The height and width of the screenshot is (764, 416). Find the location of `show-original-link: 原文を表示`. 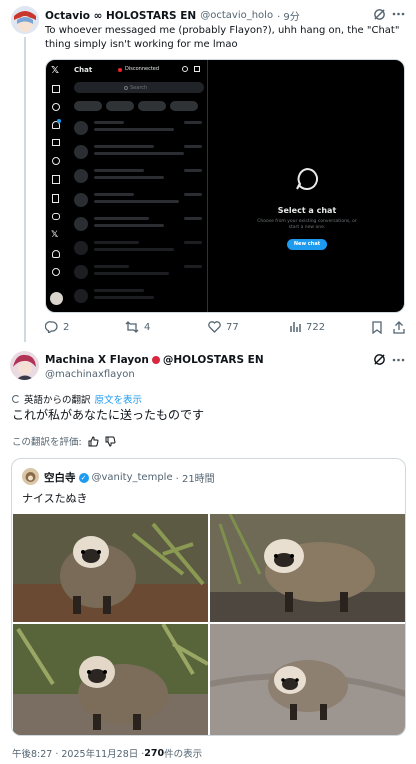

show-original-link: 原文を表示 is located at coordinates (119, 399).